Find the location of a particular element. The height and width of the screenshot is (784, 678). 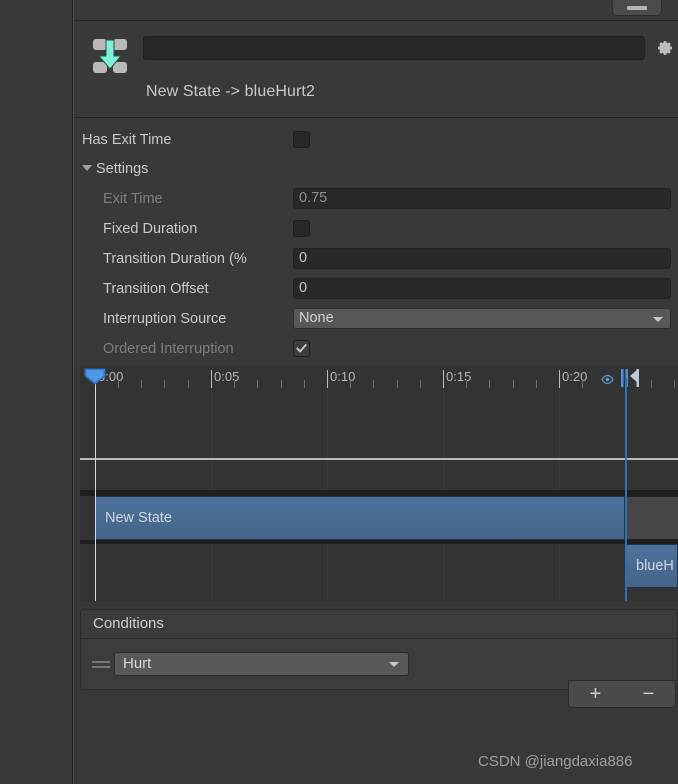

row-has-exit-time: Has Exit Time is located at coordinates (376, 140).